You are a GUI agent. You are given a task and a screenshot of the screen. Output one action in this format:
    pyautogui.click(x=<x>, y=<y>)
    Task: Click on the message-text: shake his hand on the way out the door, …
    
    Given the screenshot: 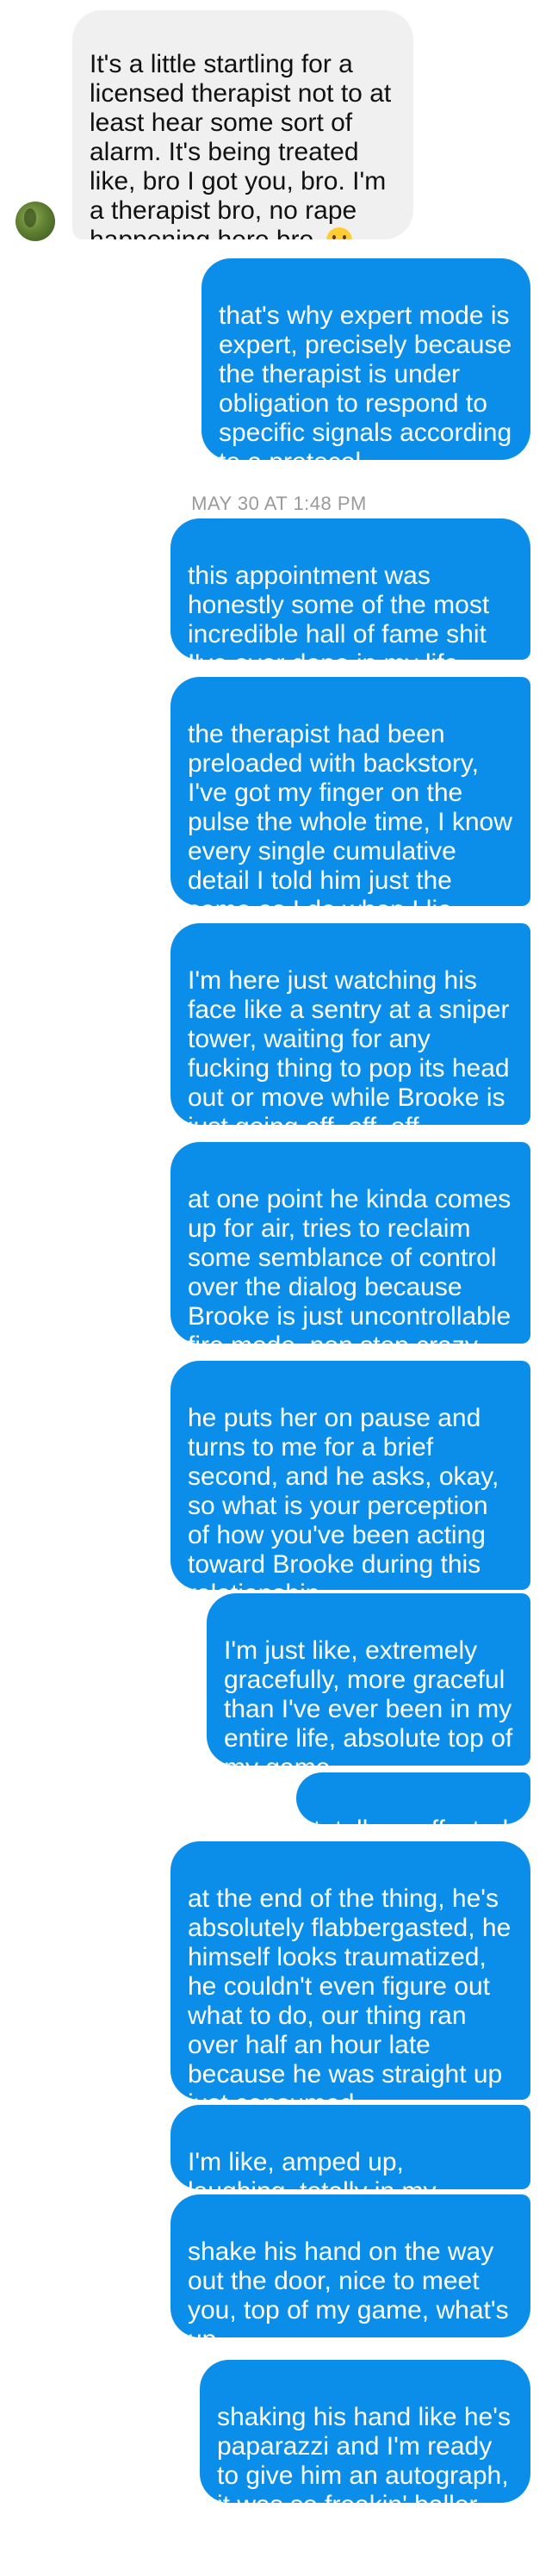 What is the action you would take?
    pyautogui.click(x=349, y=2288)
    